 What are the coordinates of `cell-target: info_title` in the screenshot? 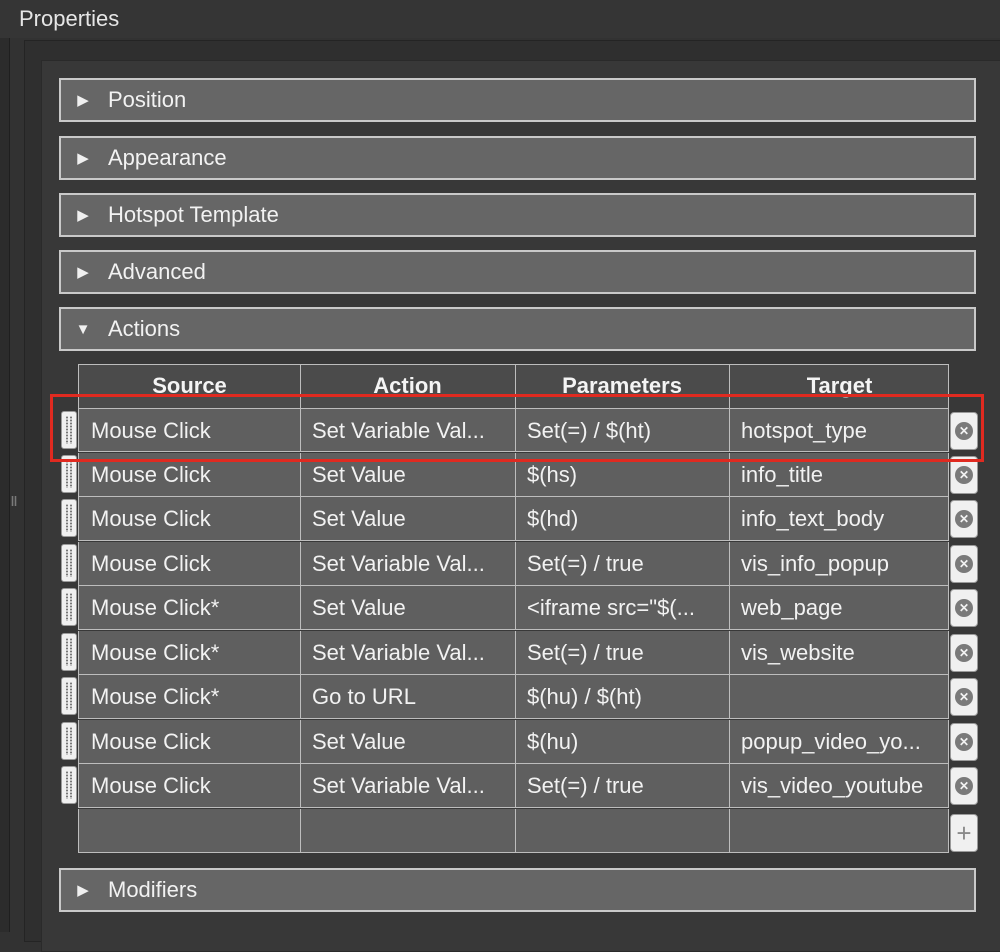 It's located at (842, 475).